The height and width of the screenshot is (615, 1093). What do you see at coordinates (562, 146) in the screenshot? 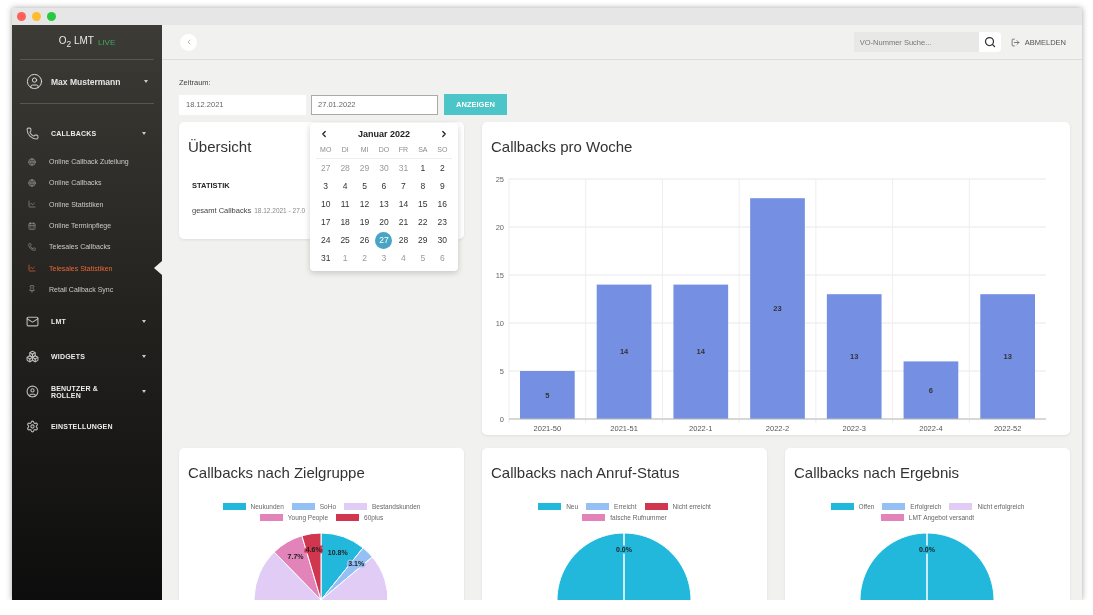
I see `card-title: Callbacks pro Woche` at bounding box center [562, 146].